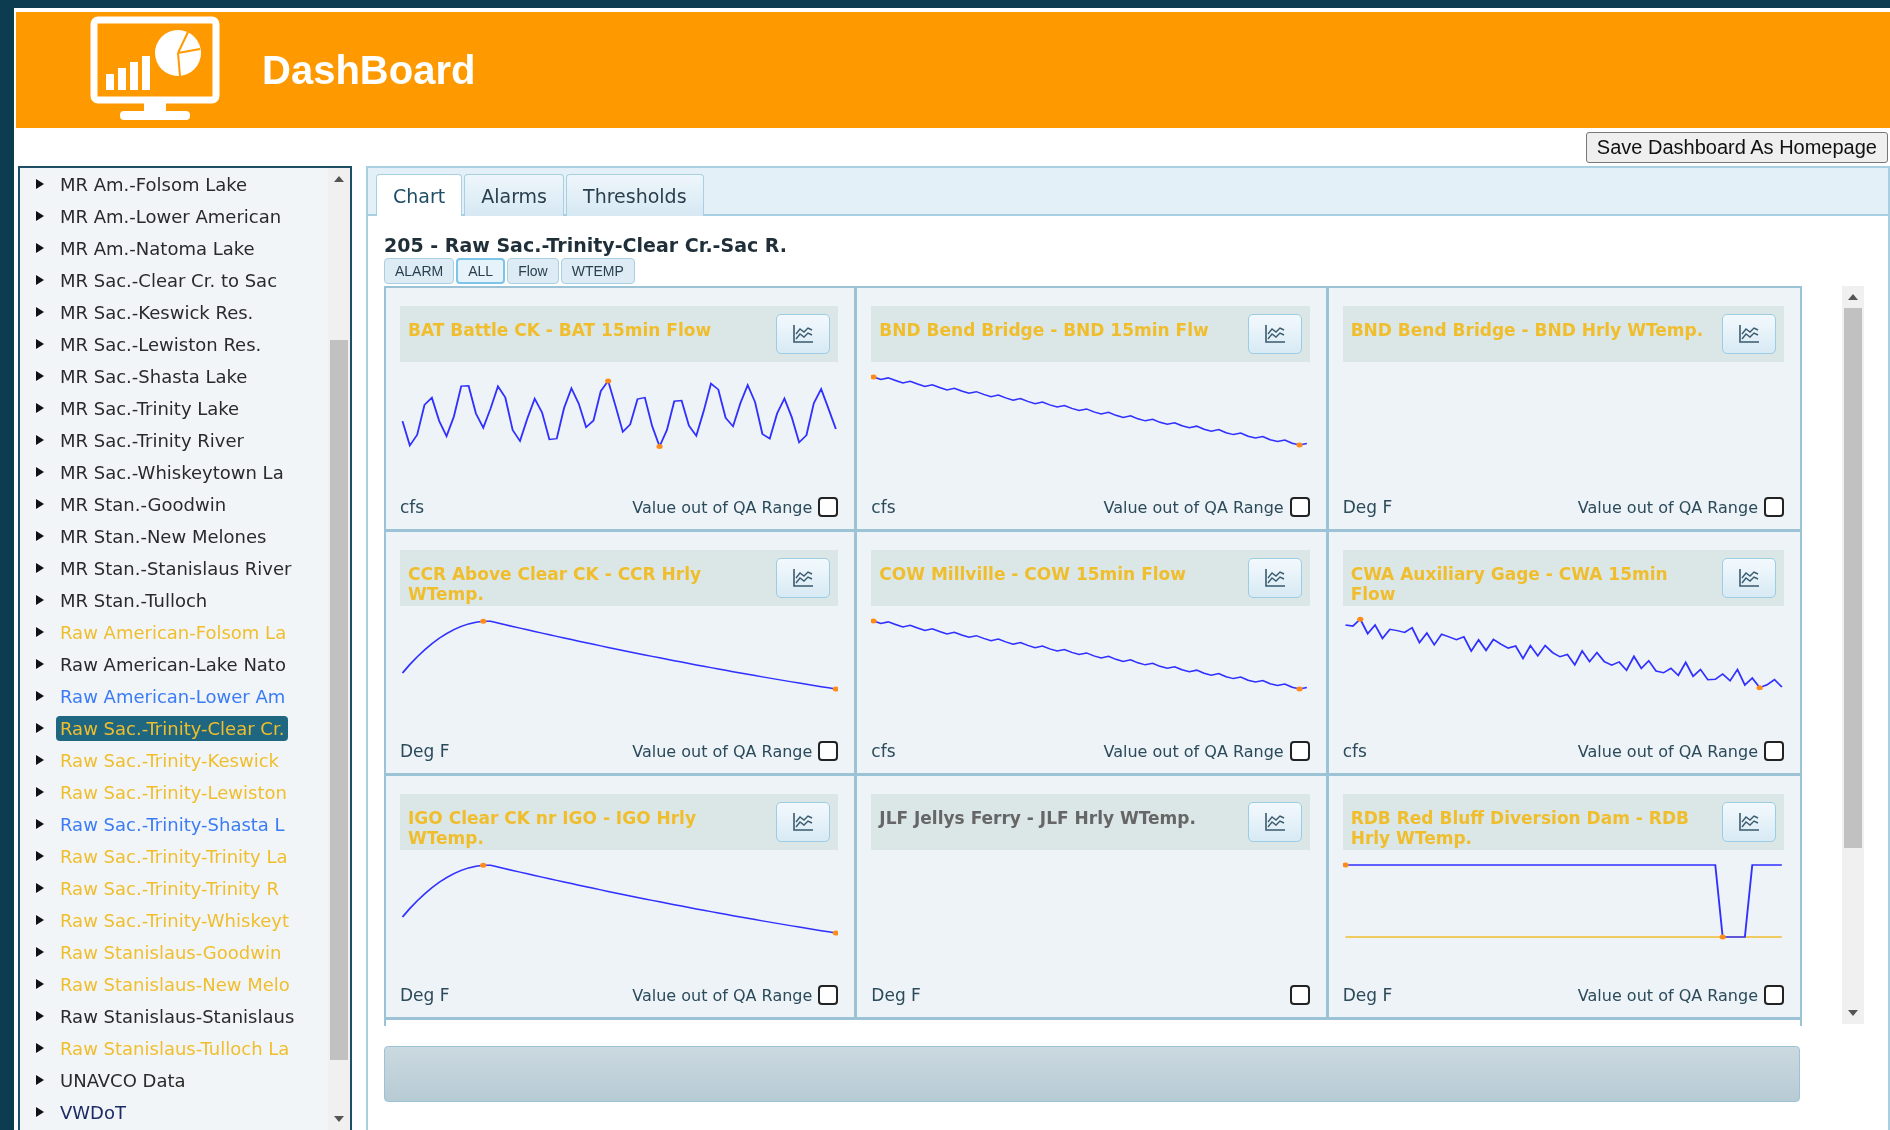  What do you see at coordinates (1520, 828) in the screenshot?
I see `card-title: RDB Red Bluff Diversion Dam - RDB Hrly WTemp.` at bounding box center [1520, 828].